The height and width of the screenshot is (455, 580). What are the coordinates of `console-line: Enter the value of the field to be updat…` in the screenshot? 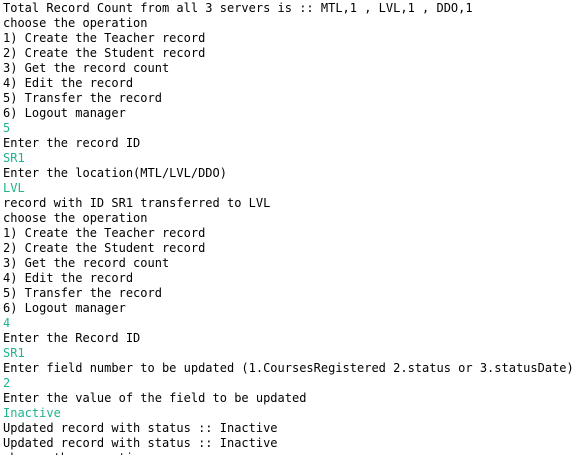 It's located at (155, 398).